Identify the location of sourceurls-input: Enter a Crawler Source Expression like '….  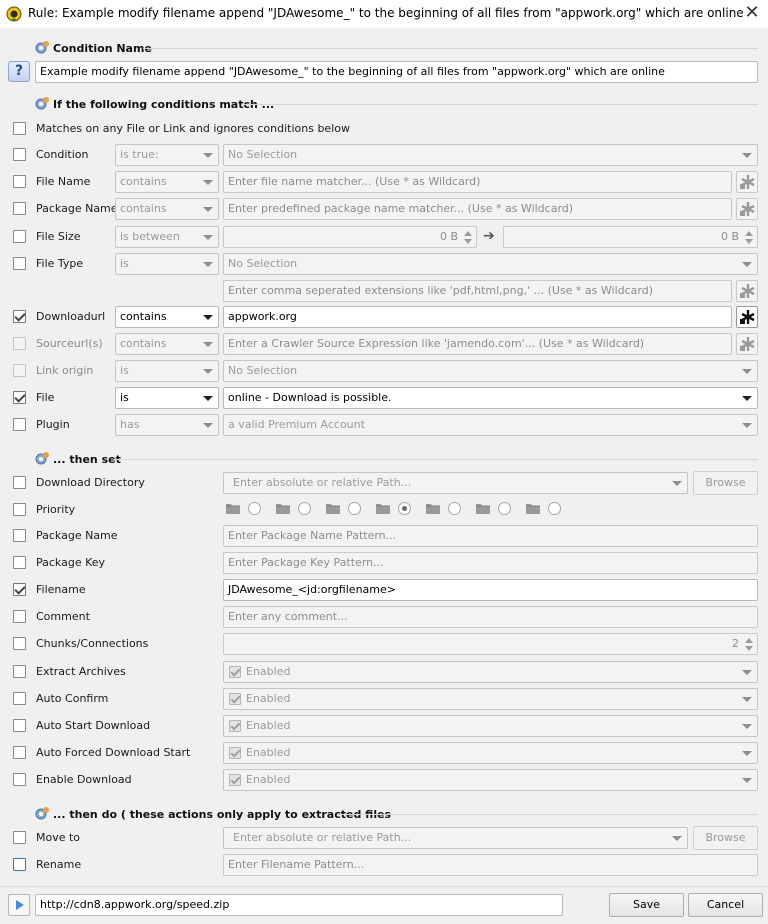
(477, 344).